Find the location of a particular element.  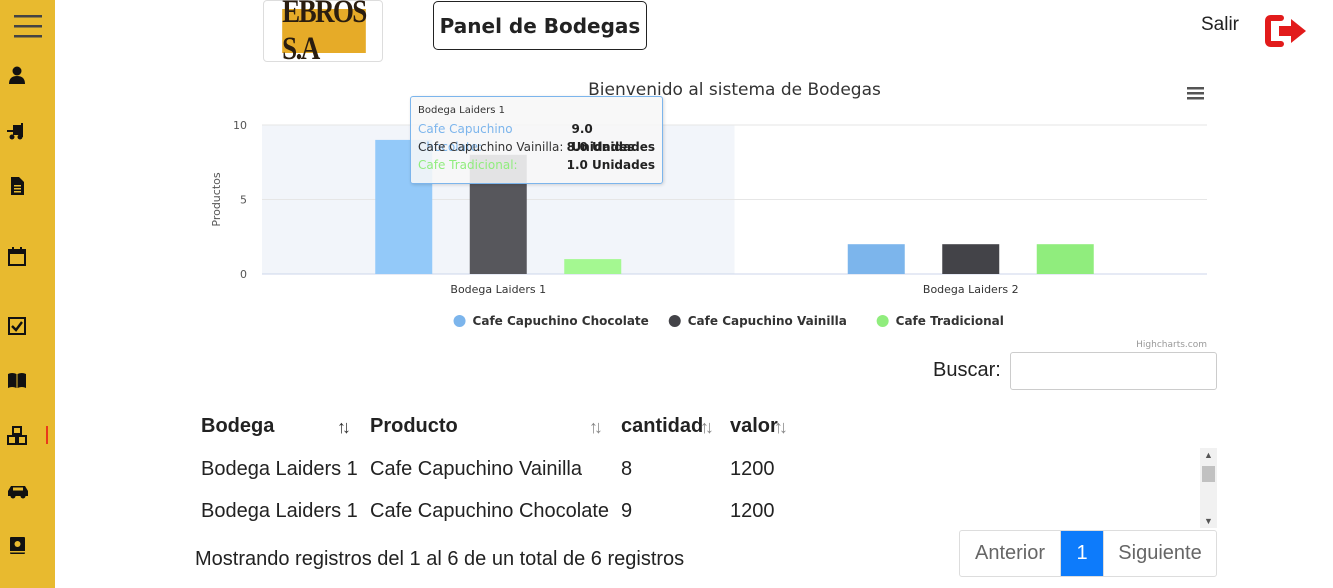

tooltip-row: Cafe Capuchino Vainilla: 8.0 Unidades is located at coordinates (536, 147).